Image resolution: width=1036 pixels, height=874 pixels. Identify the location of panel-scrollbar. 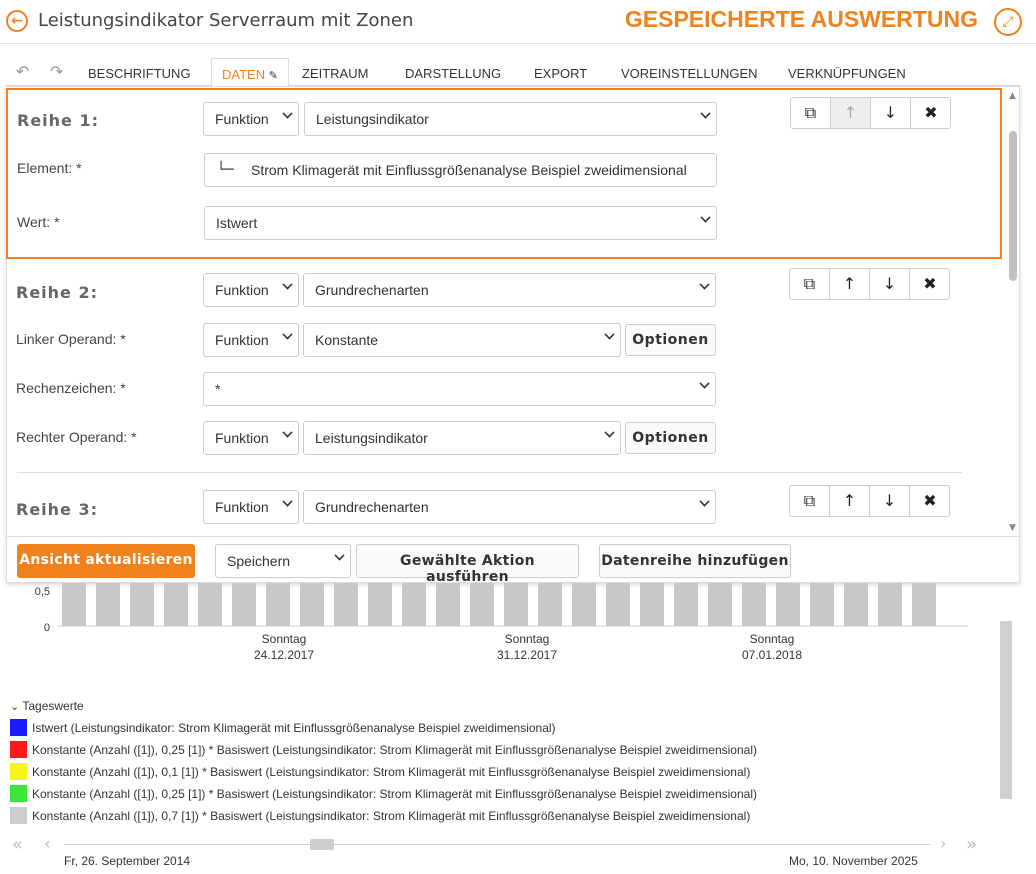
(1013, 206).